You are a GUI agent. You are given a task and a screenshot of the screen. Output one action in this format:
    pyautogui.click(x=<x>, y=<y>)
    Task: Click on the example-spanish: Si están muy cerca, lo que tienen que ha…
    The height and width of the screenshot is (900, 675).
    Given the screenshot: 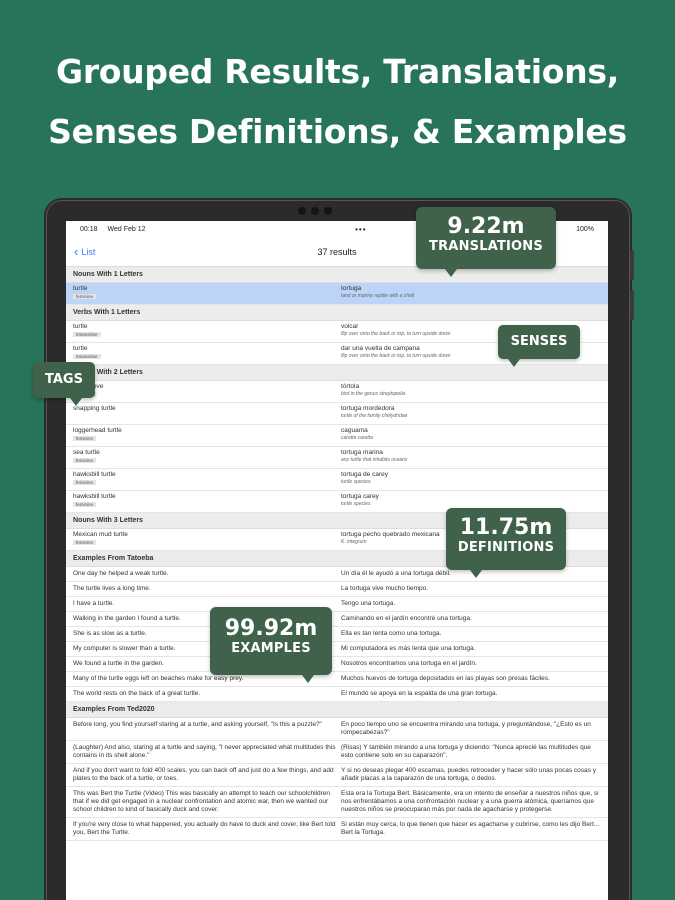 What is the action you would take?
    pyautogui.click(x=470, y=828)
    